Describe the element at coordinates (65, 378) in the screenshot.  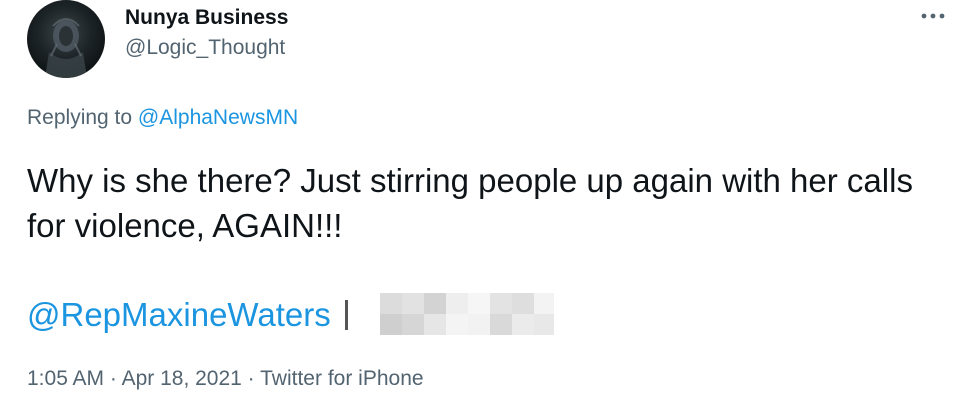
I see `tweet-time: 1:05 AM` at that location.